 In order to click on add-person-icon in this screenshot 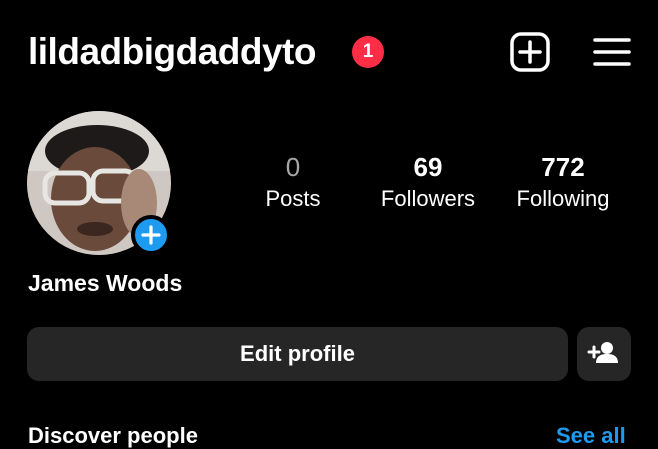, I will do `click(602, 352)`.